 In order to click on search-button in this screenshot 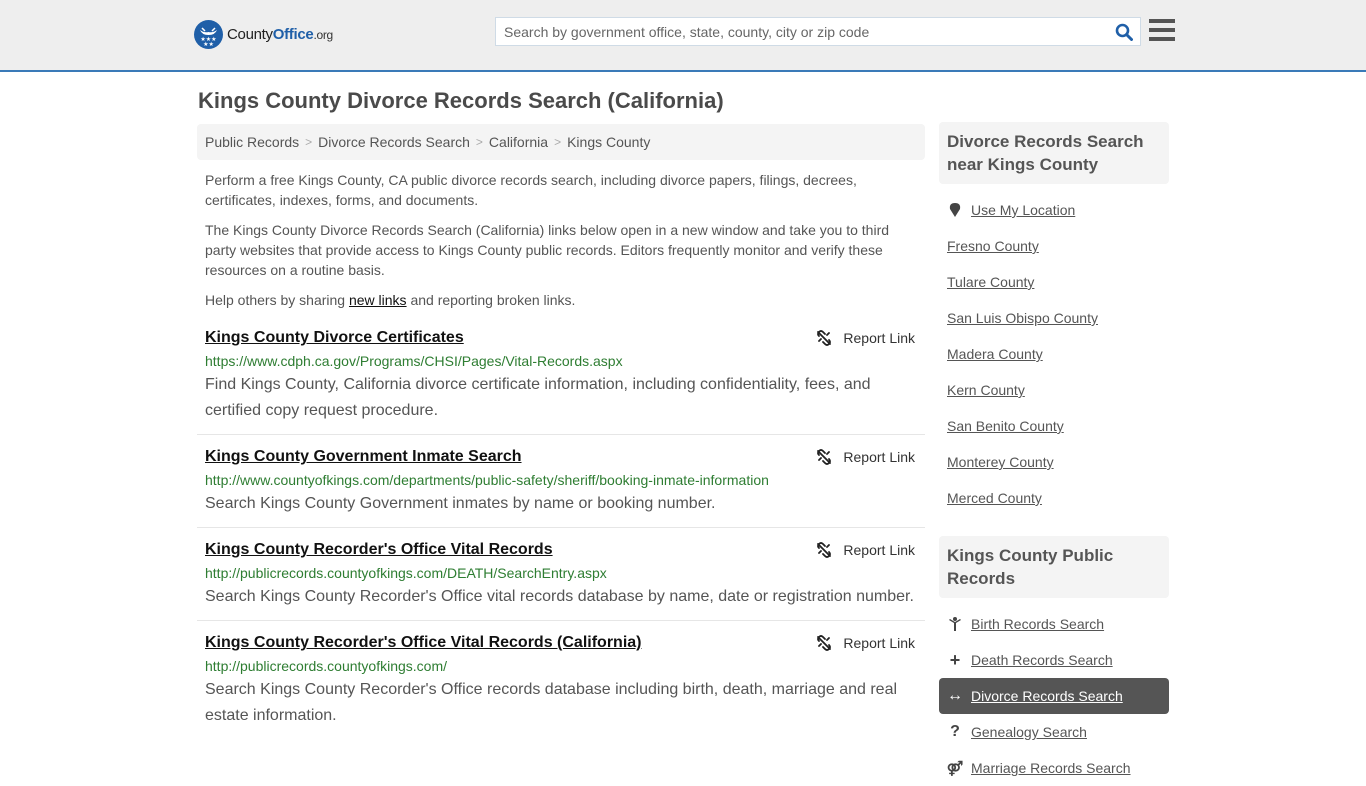, I will do `click(1124, 31)`.